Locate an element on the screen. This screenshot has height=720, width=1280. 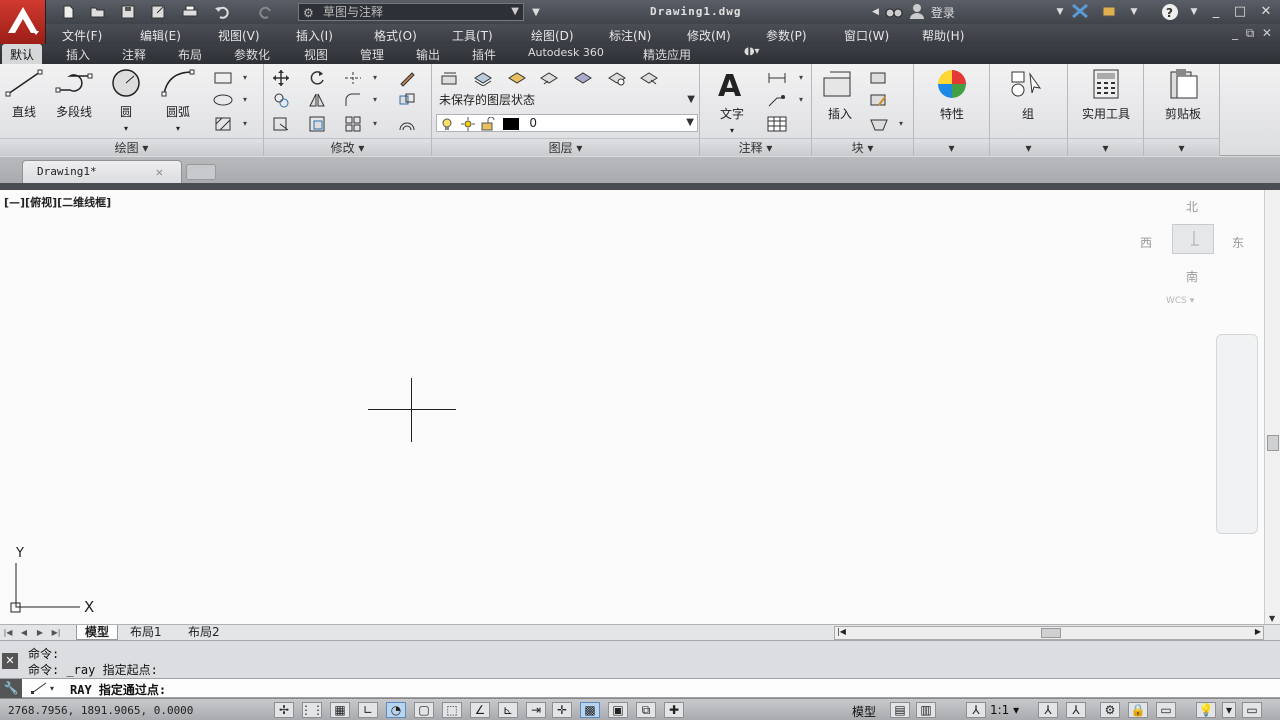
scroll-down-icon: ▼ is located at coordinates (1272, 618).